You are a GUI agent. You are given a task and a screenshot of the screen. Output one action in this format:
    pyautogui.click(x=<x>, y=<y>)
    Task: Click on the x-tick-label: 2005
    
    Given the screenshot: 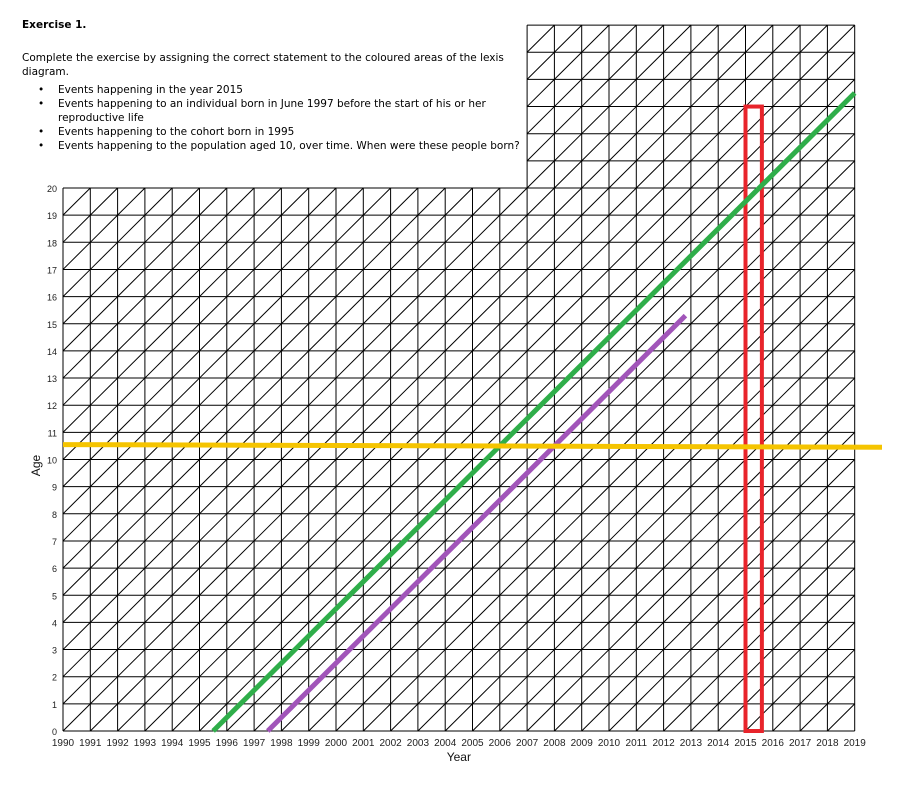 What is the action you would take?
    pyautogui.click(x=472, y=743)
    